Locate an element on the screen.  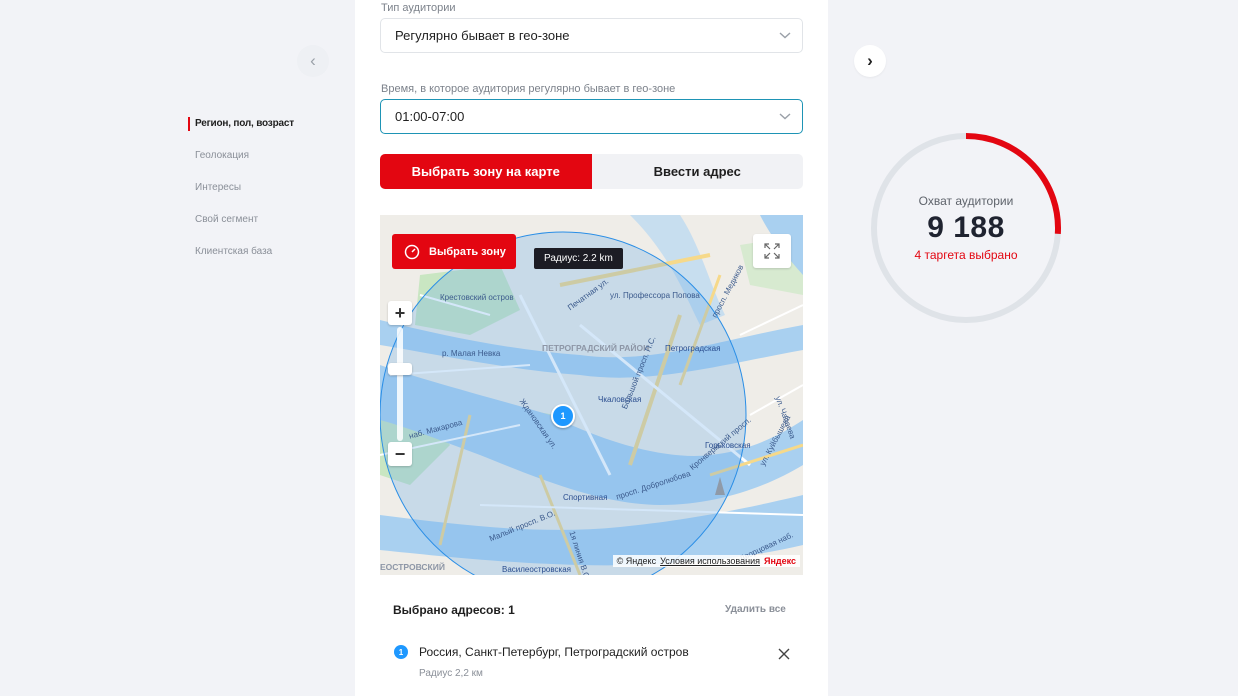
selected-addresses-count: Выбрано адресов: 1 is located at coordinates (454, 610).